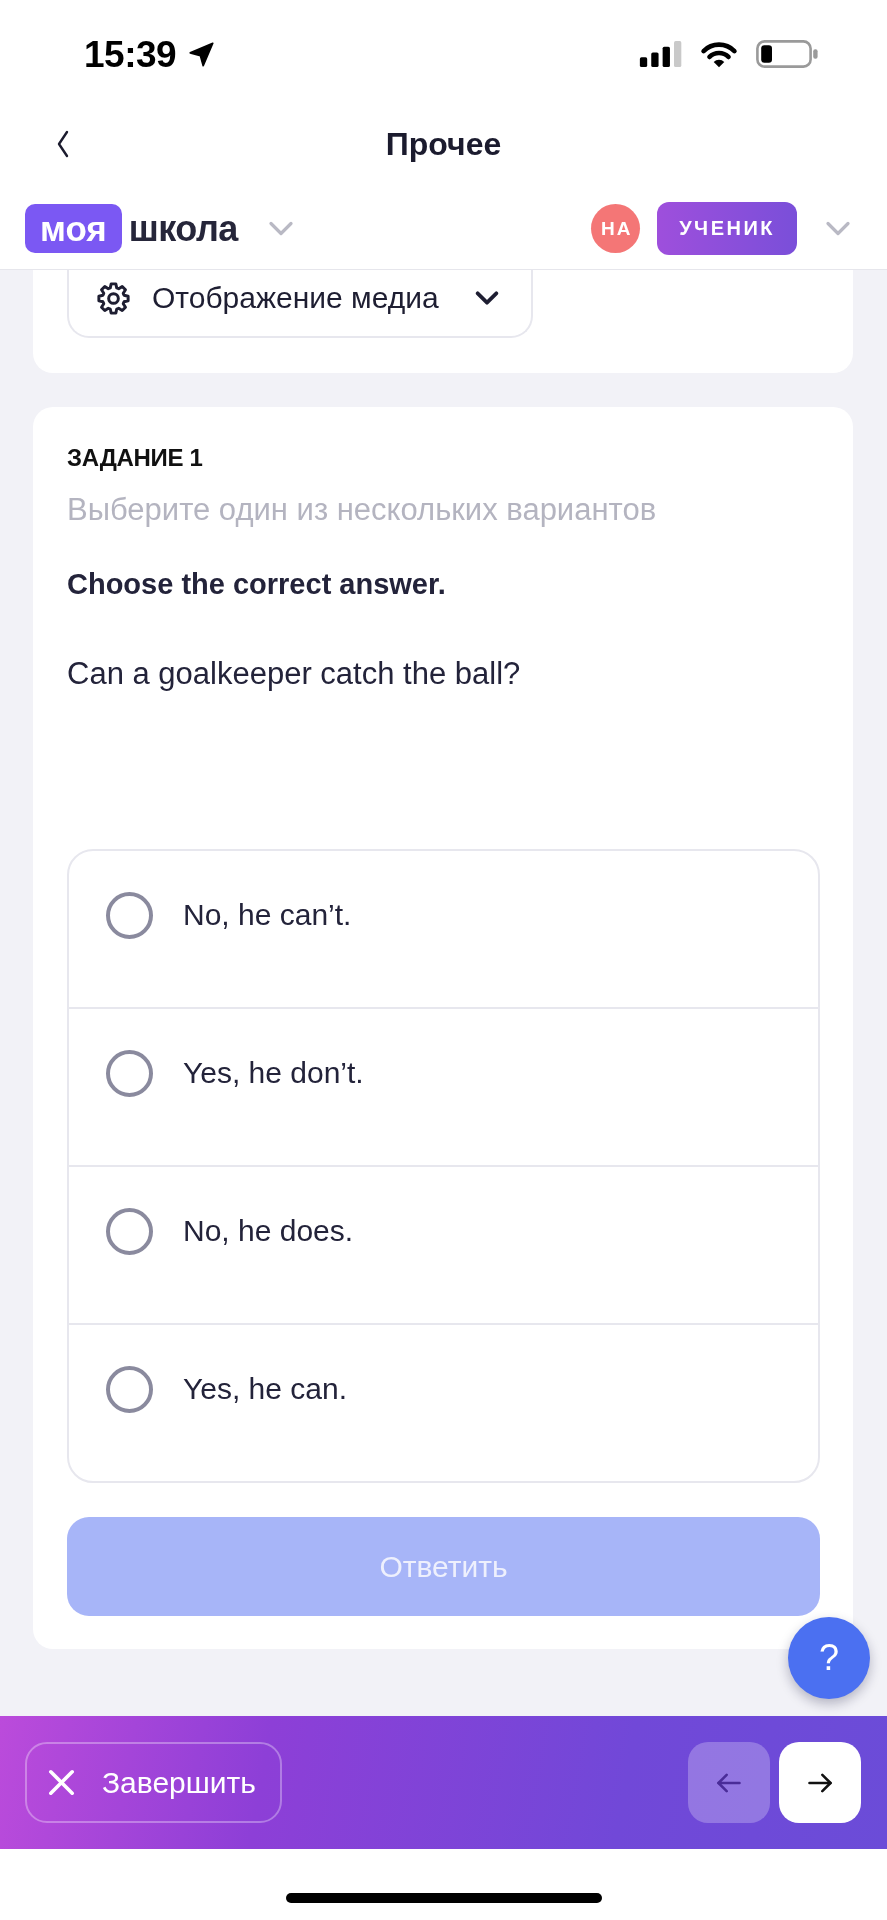 Image resolution: width=887 pixels, height=1920 pixels. I want to click on task-prompt: Choose the correct answer., so click(257, 584).